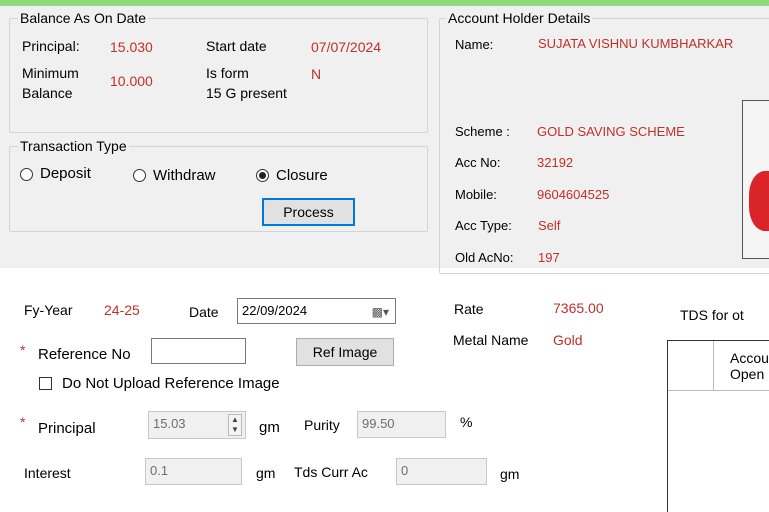 The height and width of the screenshot is (512, 769). I want to click on deposit-radio, so click(26, 174).